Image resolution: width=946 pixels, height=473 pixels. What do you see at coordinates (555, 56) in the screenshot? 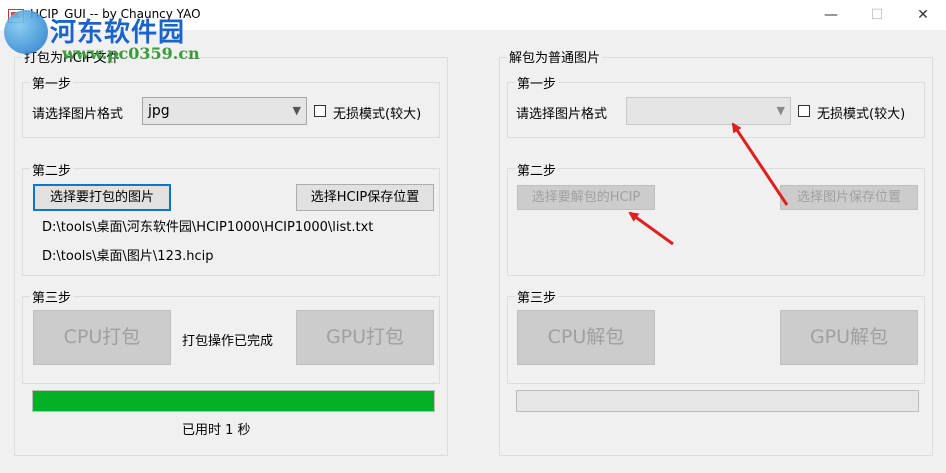
I see `unpack-panel-title: 解包为普通图片` at bounding box center [555, 56].